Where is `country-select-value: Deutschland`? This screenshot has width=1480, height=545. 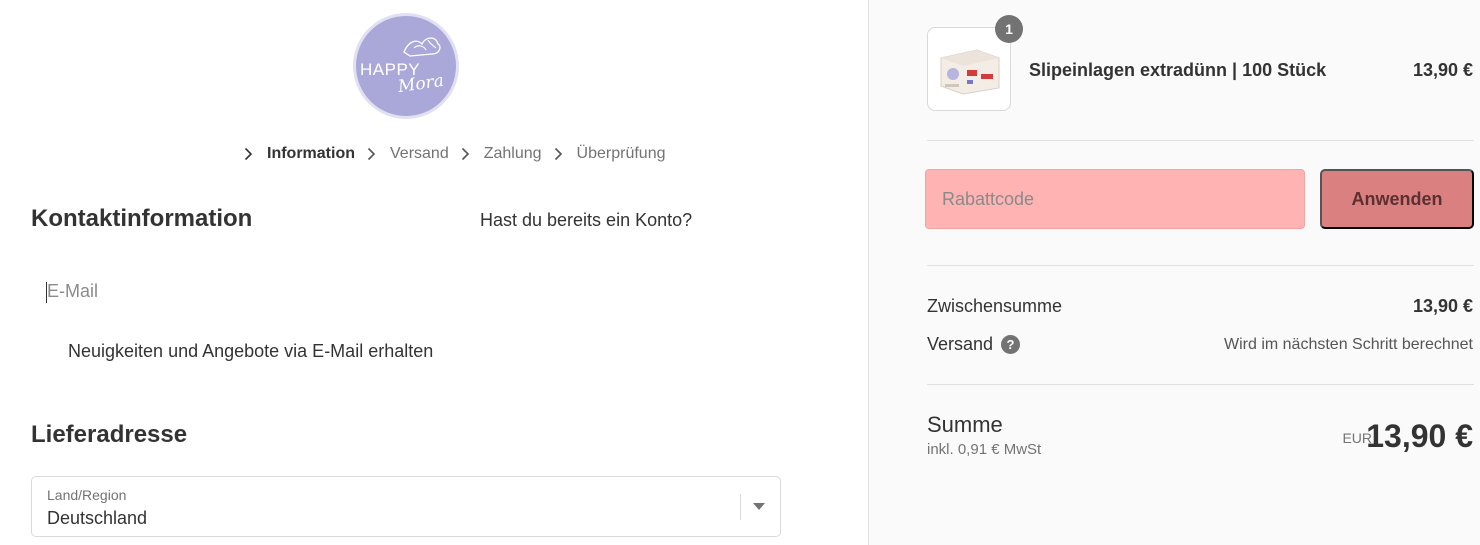
country-select-value: Deutschland is located at coordinates (97, 518).